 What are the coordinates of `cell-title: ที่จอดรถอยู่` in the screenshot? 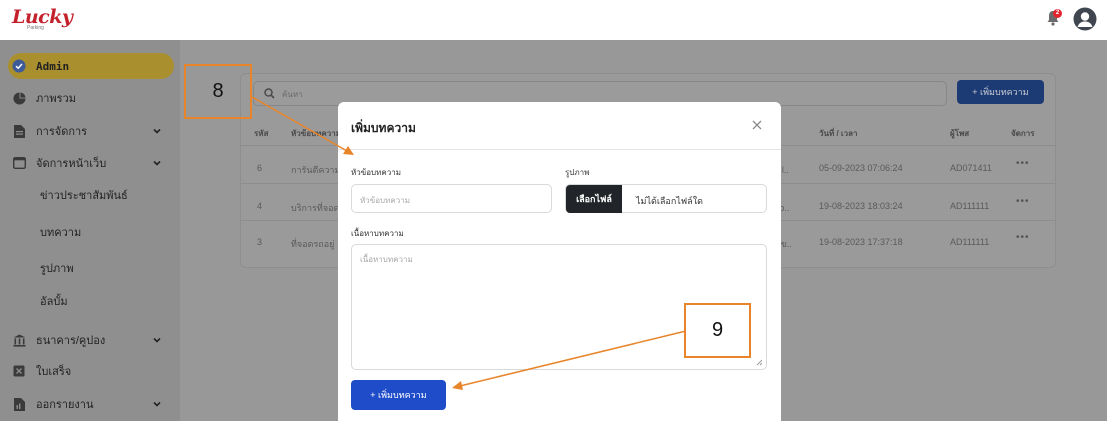 It's located at (313, 244).